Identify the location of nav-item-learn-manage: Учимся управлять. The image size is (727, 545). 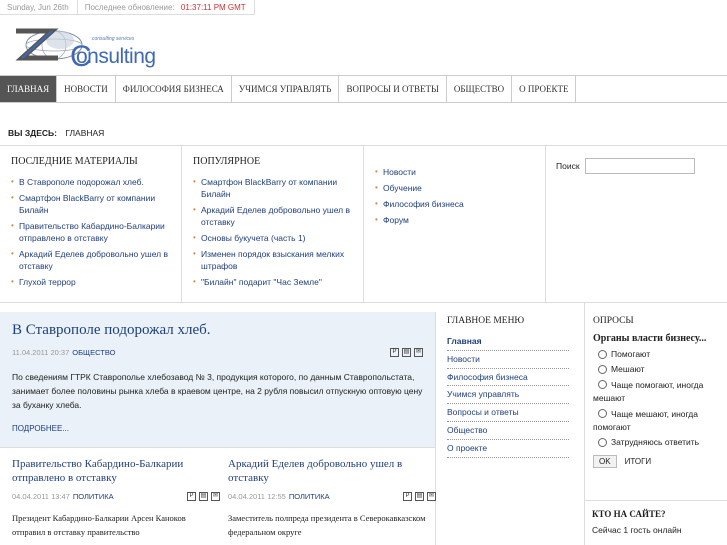
(286, 89).